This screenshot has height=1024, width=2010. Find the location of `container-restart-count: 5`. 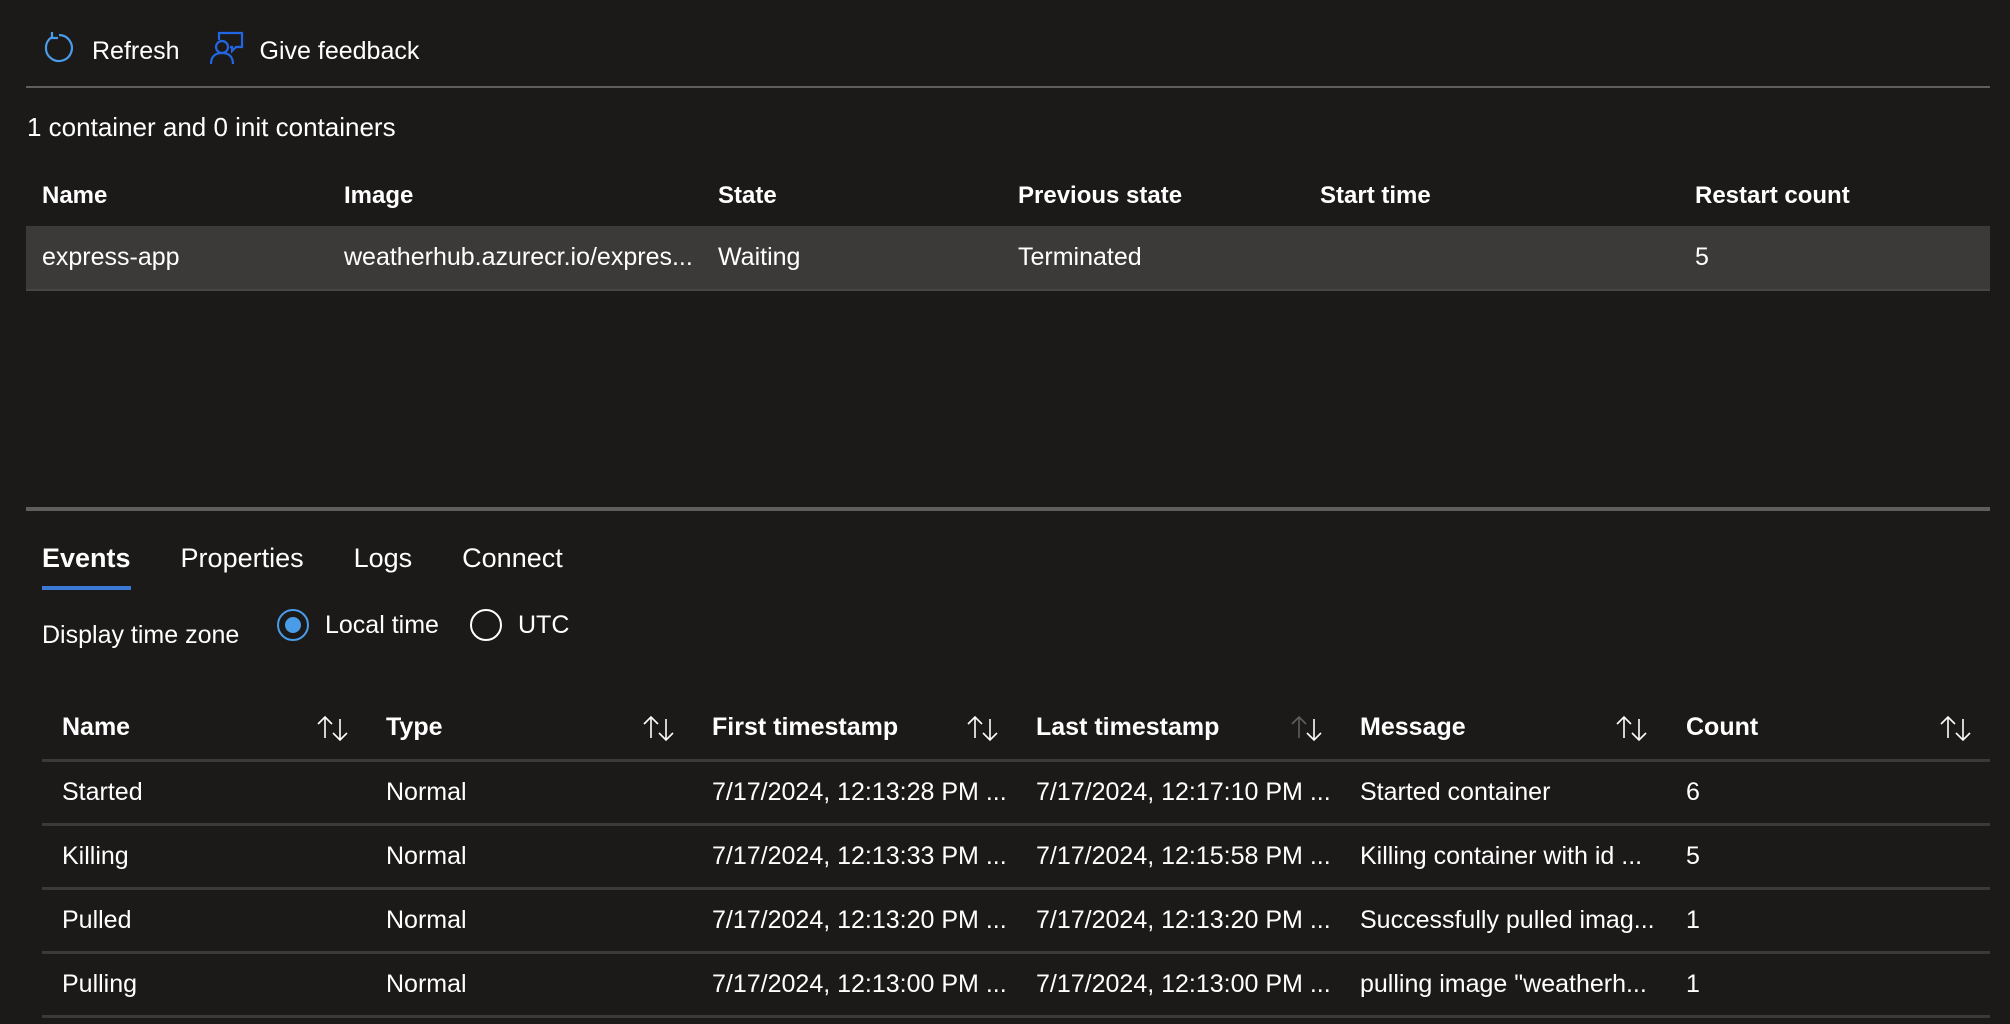

container-restart-count: 5 is located at coordinates (1702, 257).